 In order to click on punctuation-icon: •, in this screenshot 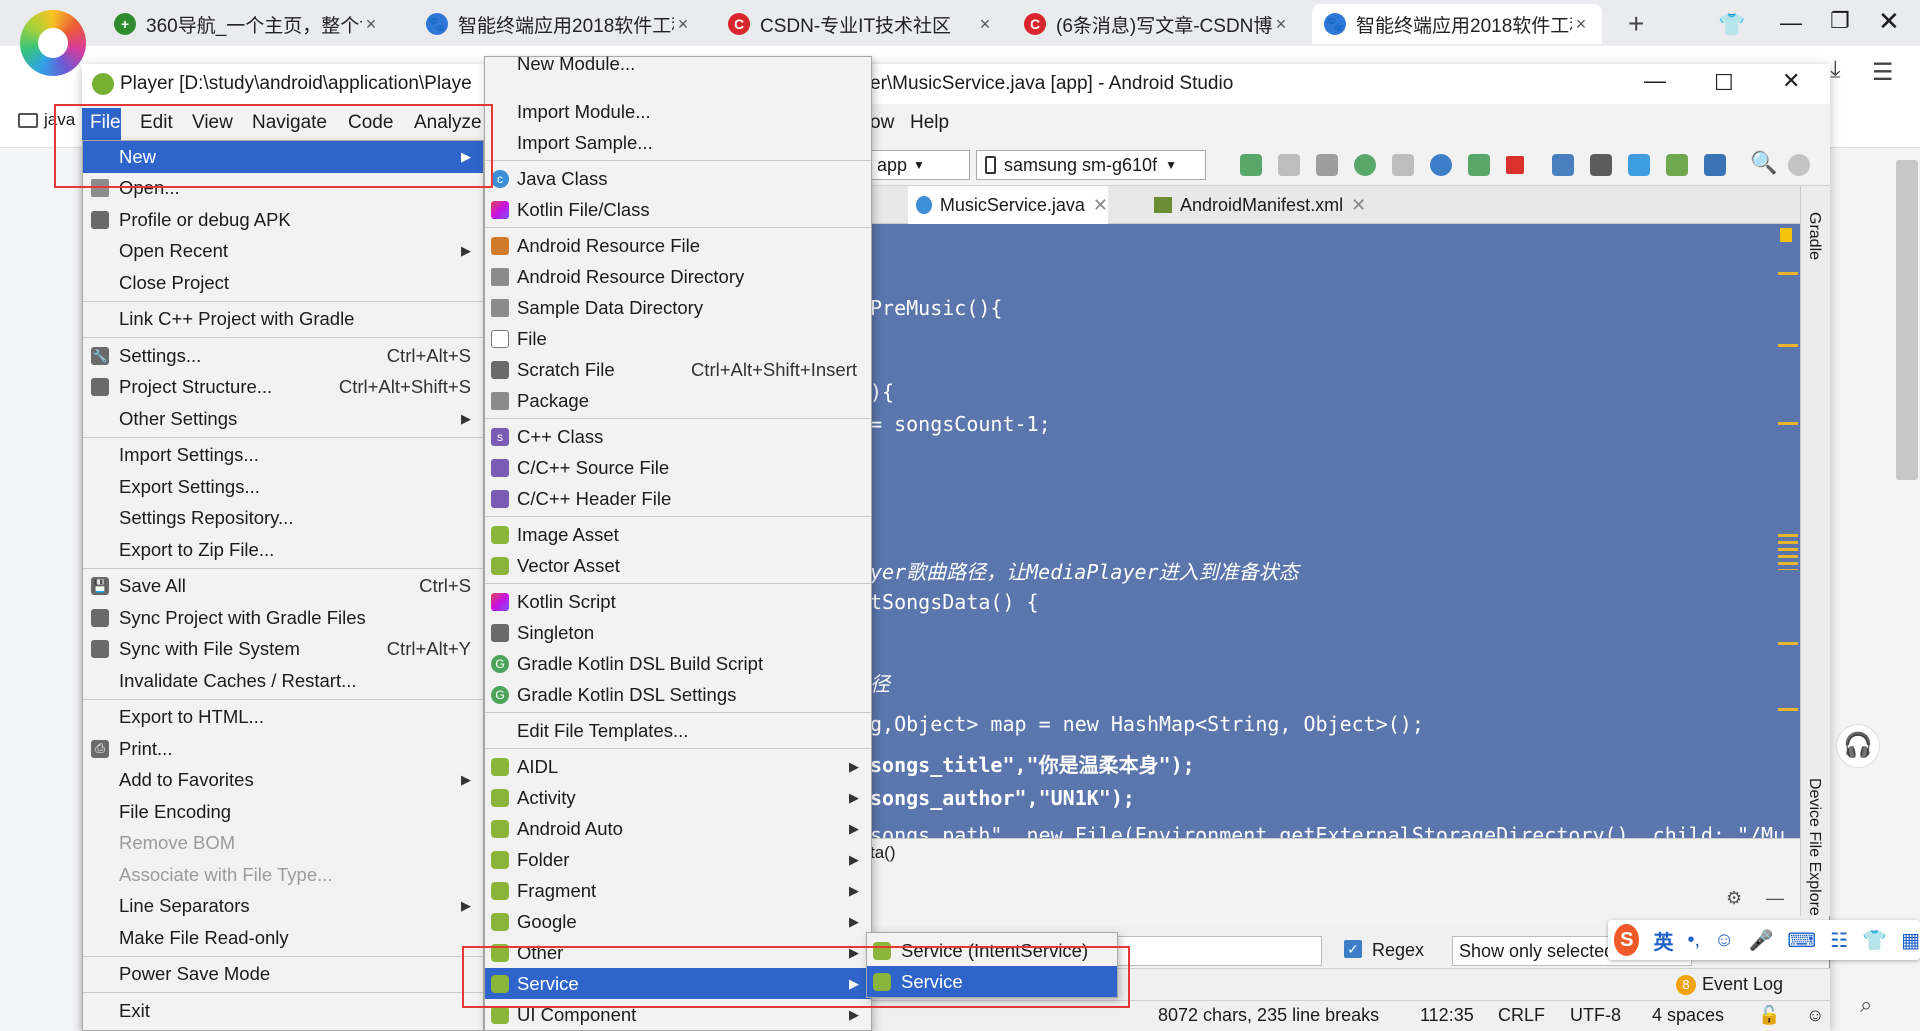, I will do `click(1693, 940)`.